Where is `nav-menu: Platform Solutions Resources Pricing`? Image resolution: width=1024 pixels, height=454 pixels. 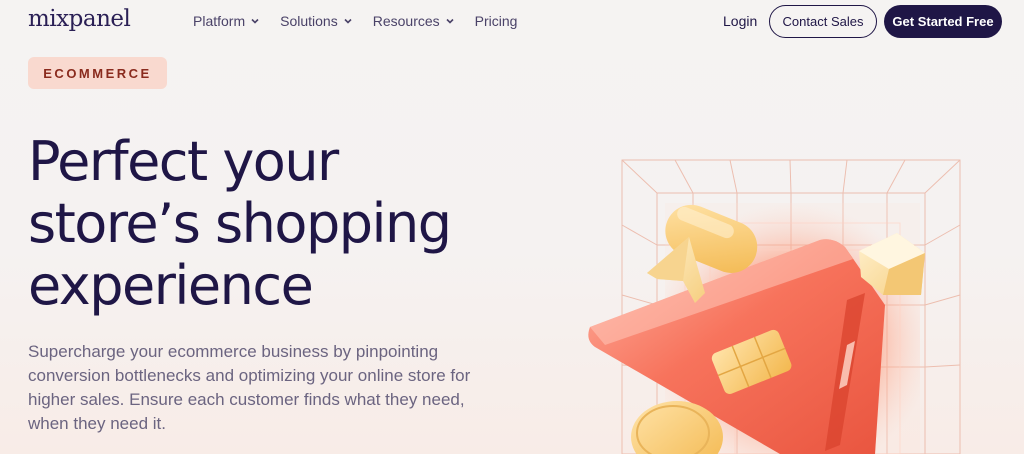
nav-menu: Platform Solutions Resources Pricing is located at coordinates (365, 21).